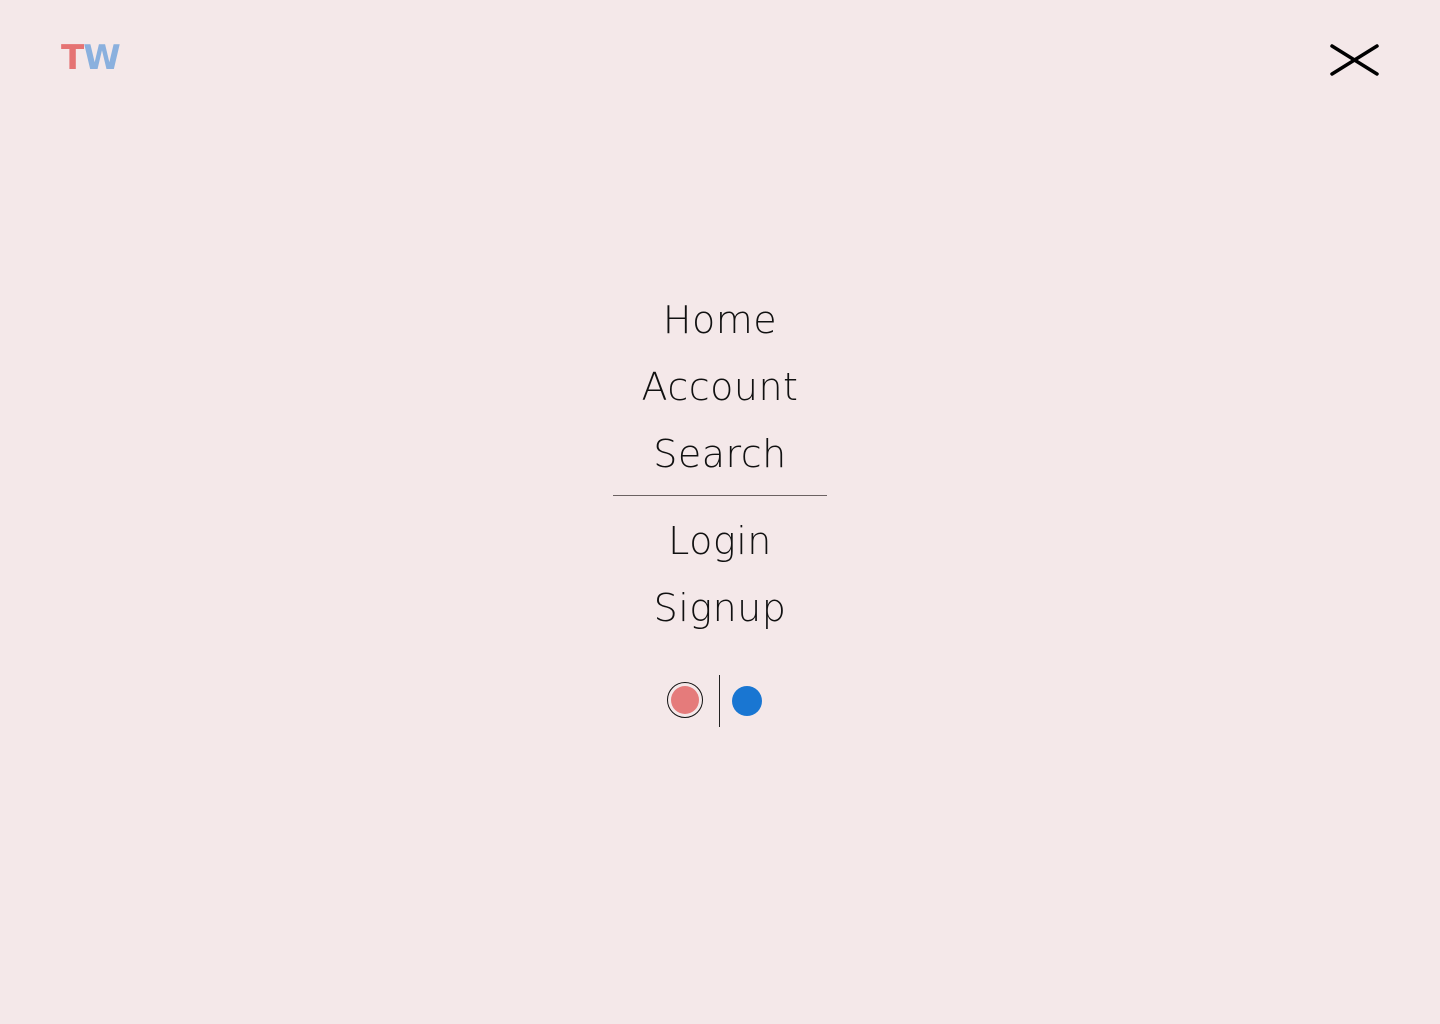 The width and height of the screenshot is (1440, 1024). I want to click on theme-option-red-swatch, so click(685, 700).